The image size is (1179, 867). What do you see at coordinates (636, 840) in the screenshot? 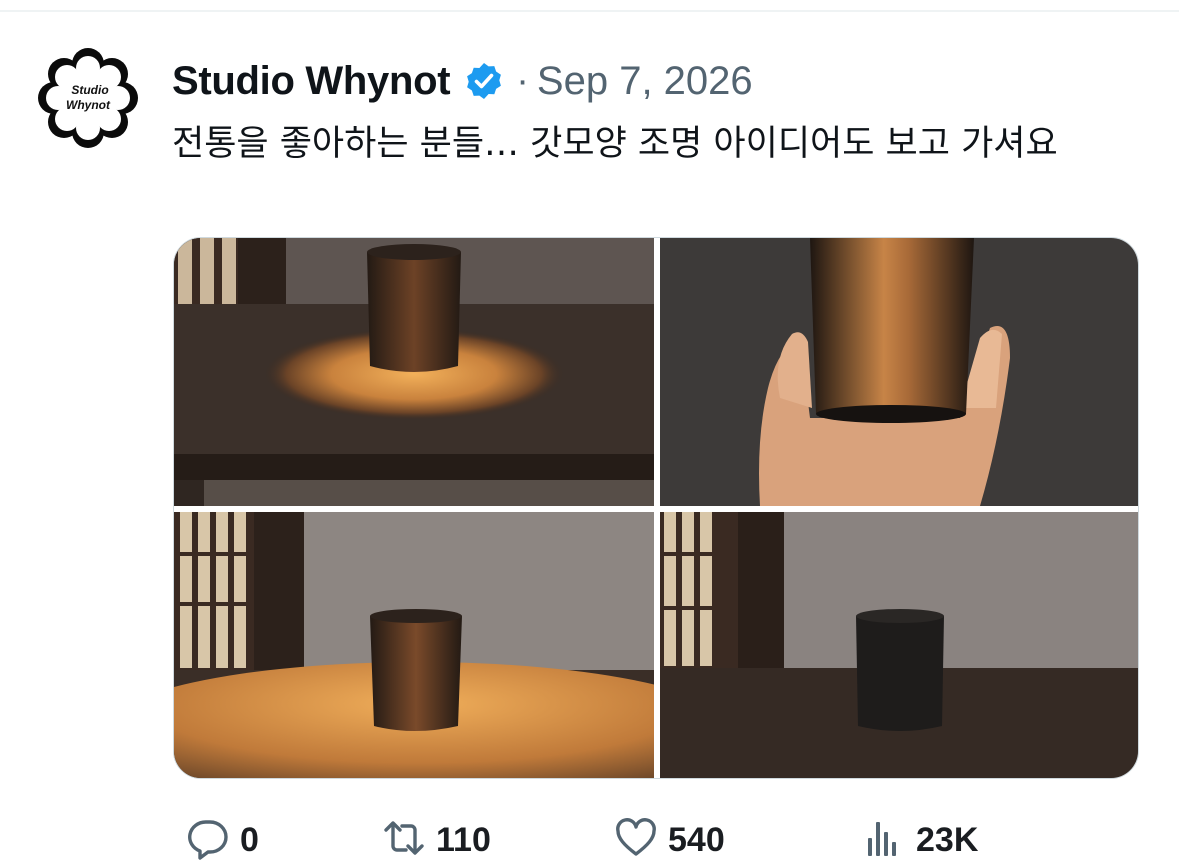
I see `heart-icon` at bounding box center [636, 840].